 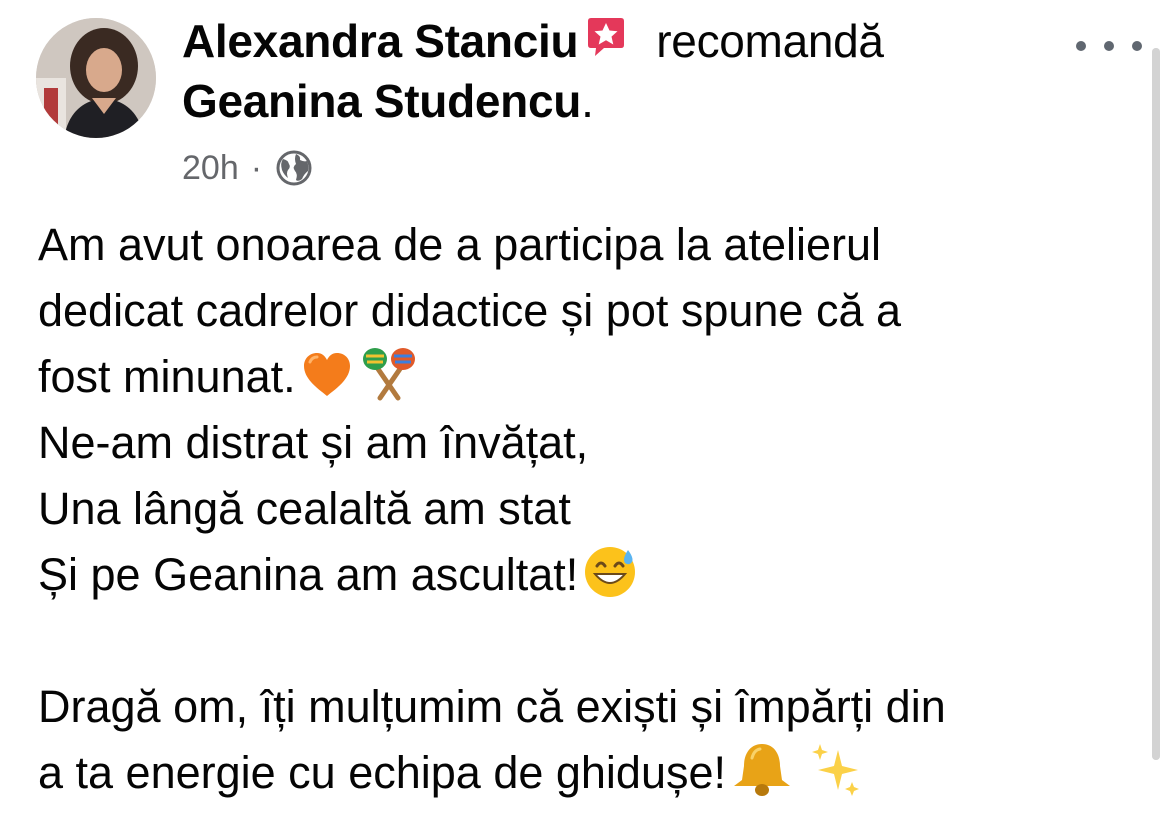 I want to click on grinning-sweat-emoji, so click(x=610, y=581).